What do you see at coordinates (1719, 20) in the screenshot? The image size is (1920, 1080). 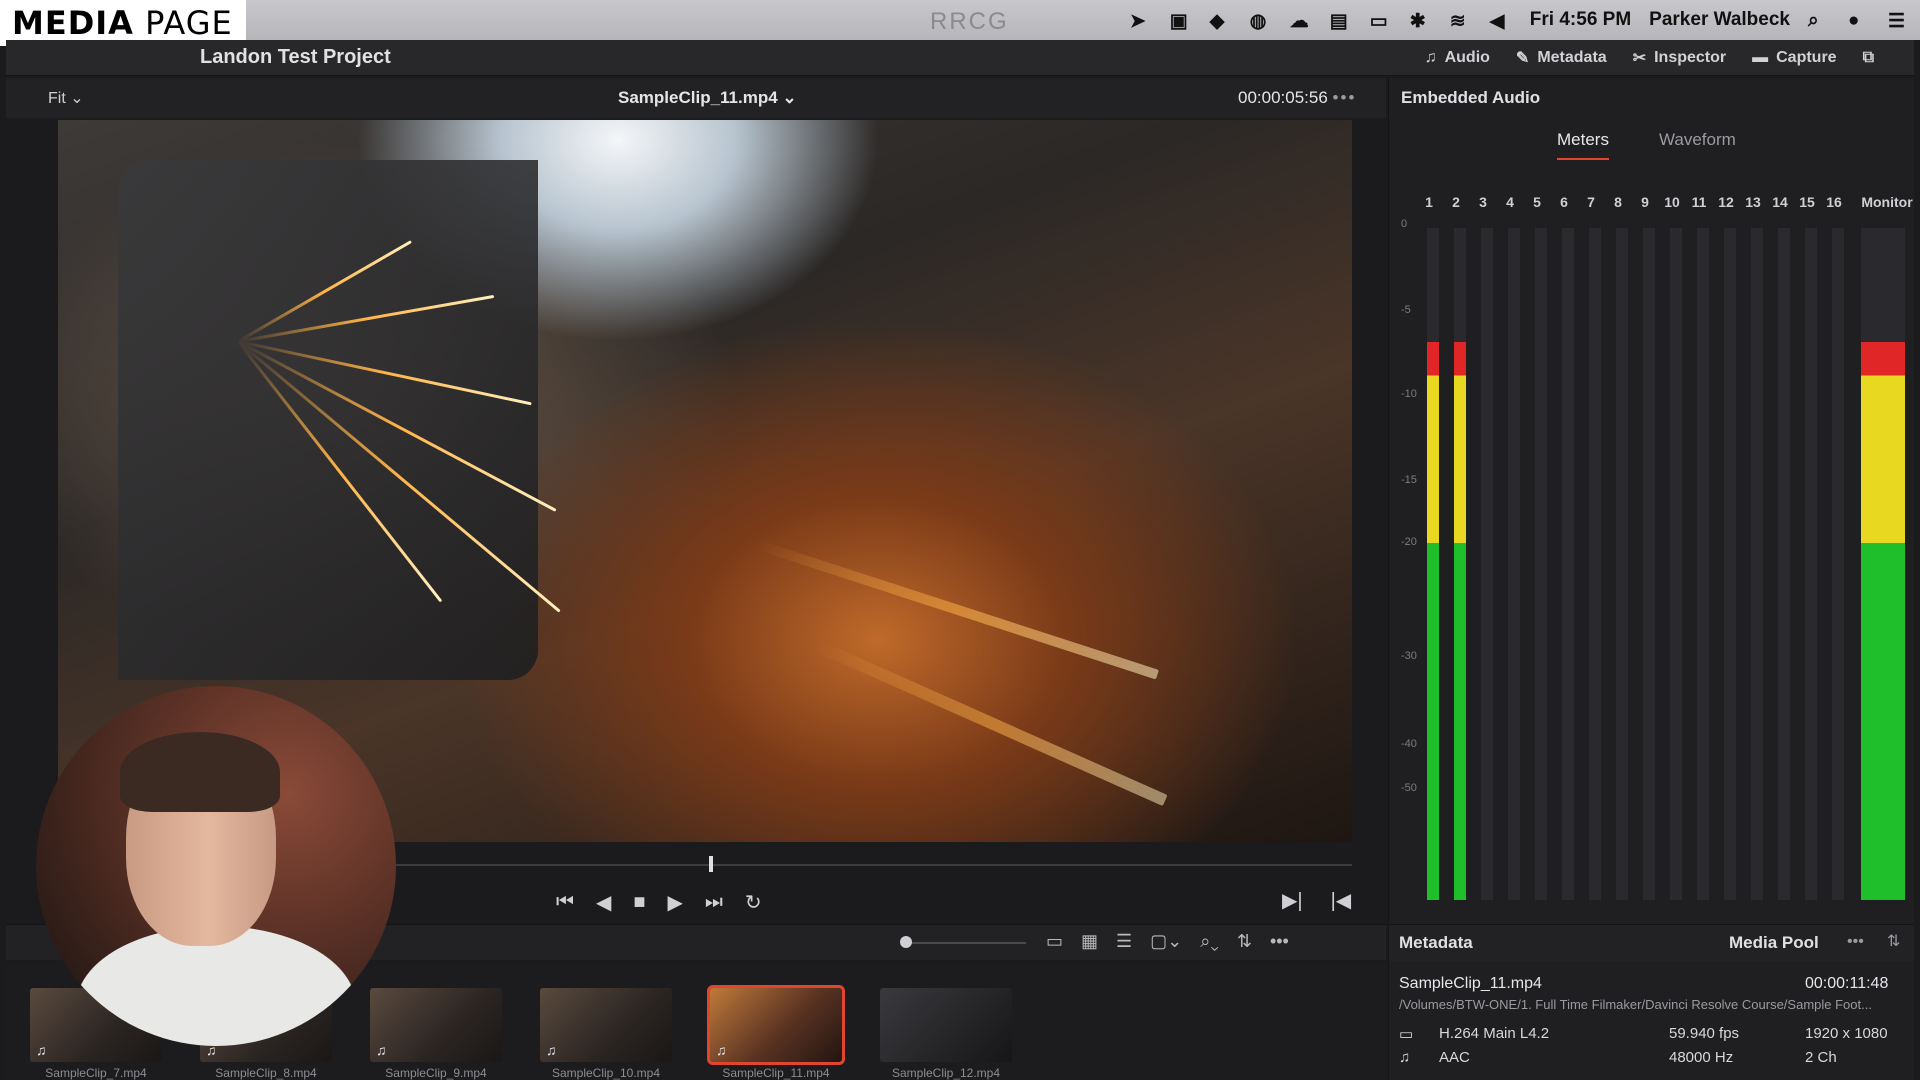 I see `user-name: Parker Walbeck` at bounding box center [1719, 20].